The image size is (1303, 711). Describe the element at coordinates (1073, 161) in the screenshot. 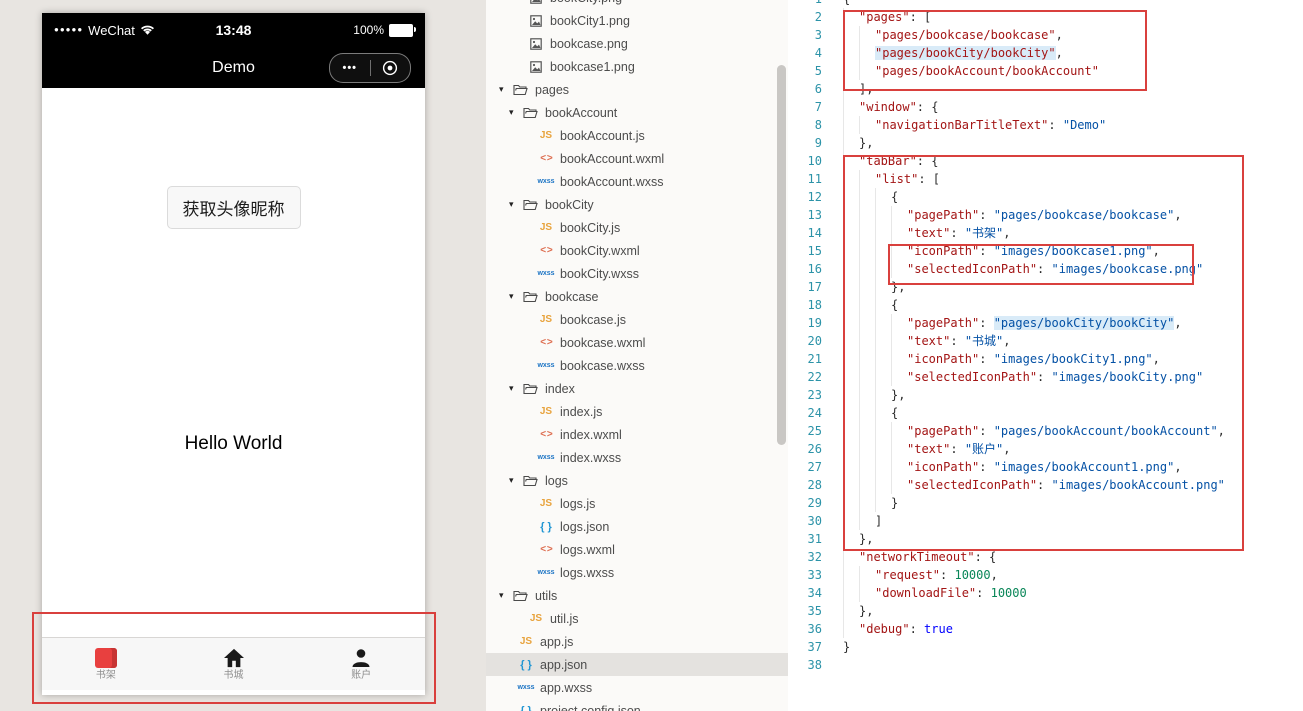

I see `code-line: "tabBar": {` at that location.